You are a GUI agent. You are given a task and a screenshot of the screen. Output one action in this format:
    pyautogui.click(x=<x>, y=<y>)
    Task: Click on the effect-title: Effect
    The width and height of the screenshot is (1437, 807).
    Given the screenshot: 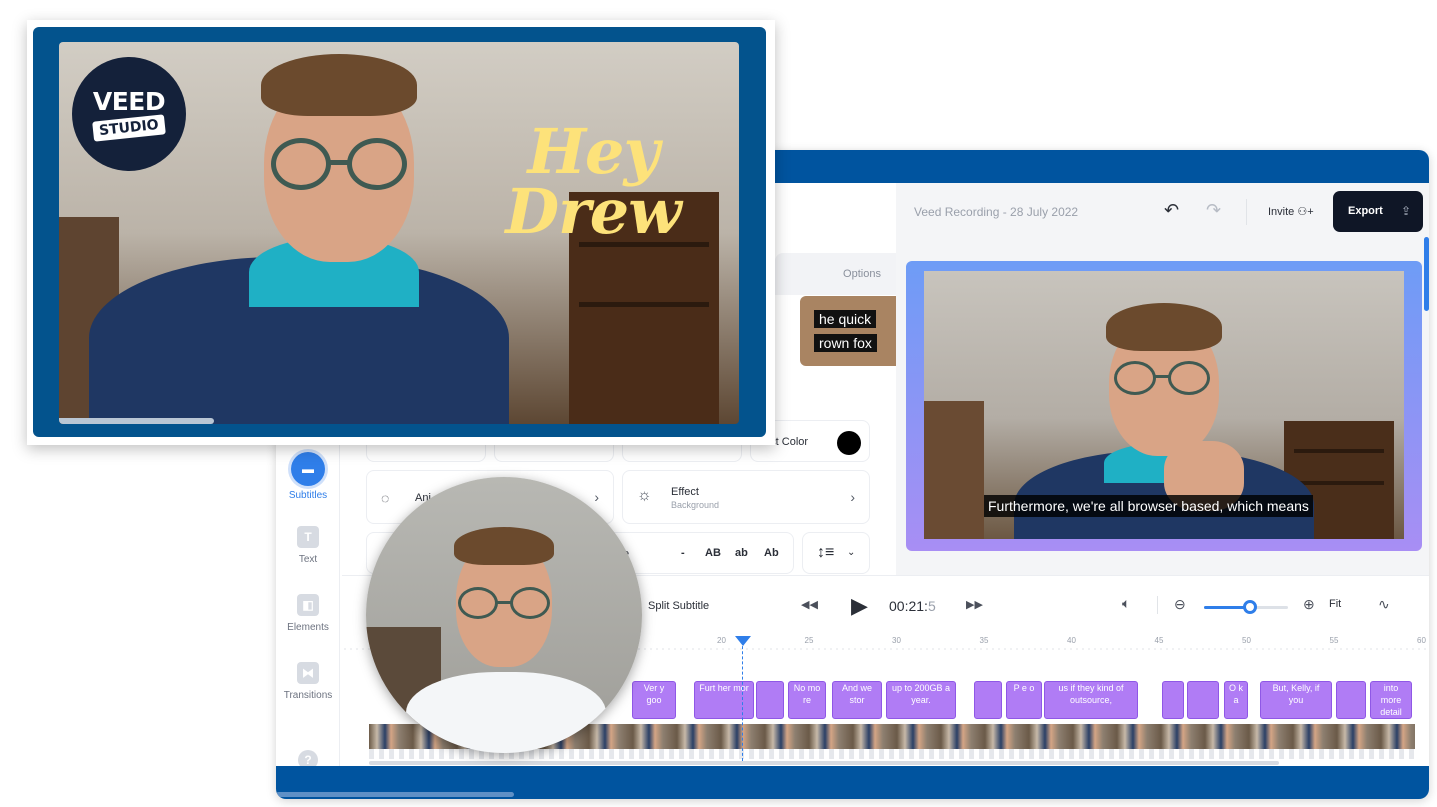 What is the action you would take?
    pyautogui.click(x=685, y=492)
    